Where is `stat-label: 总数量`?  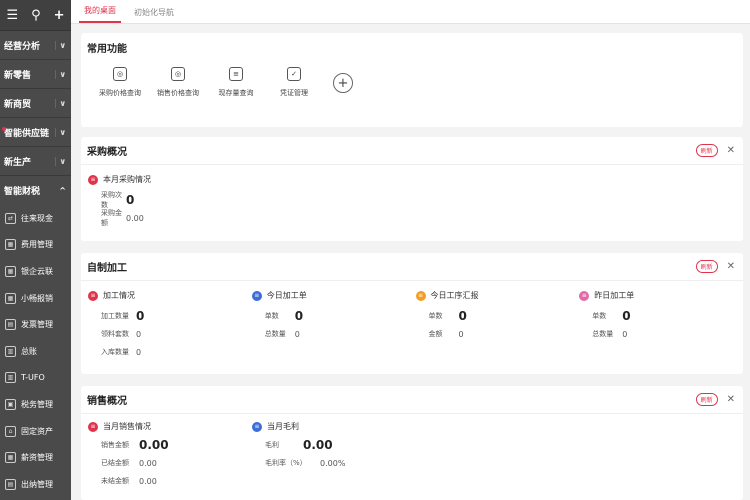 stat-label: 总数量 is located at coordinates (603, 334).